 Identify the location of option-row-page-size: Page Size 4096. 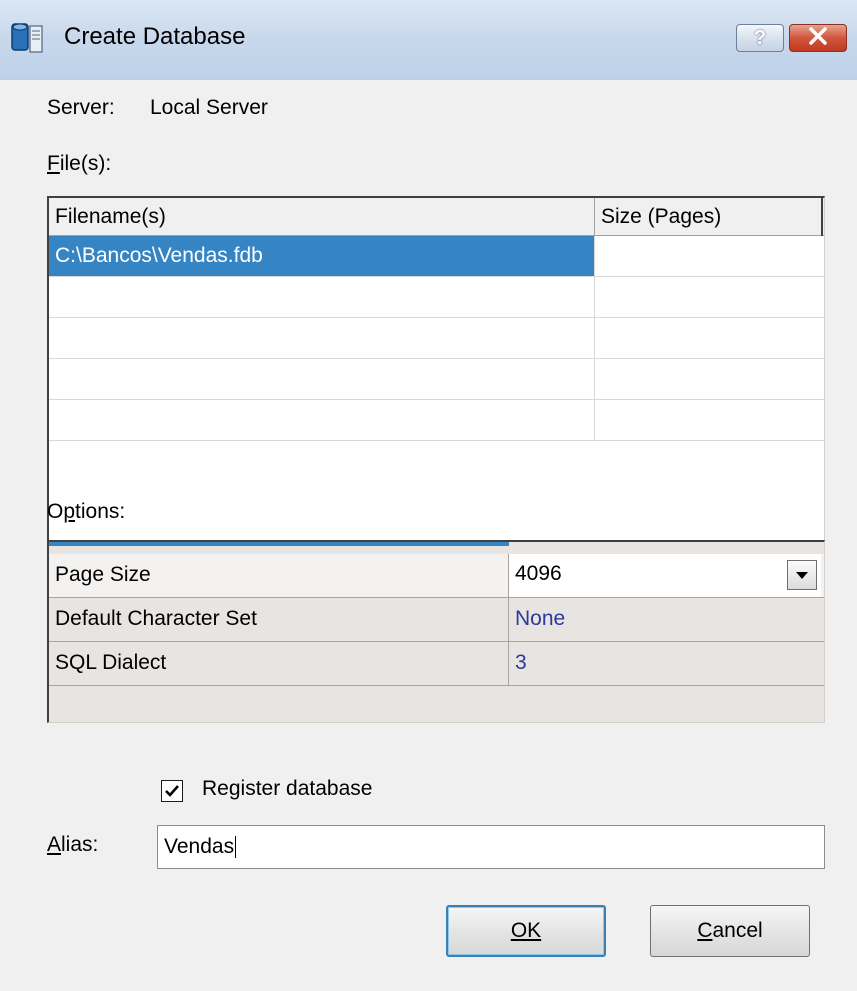
(436, 576).